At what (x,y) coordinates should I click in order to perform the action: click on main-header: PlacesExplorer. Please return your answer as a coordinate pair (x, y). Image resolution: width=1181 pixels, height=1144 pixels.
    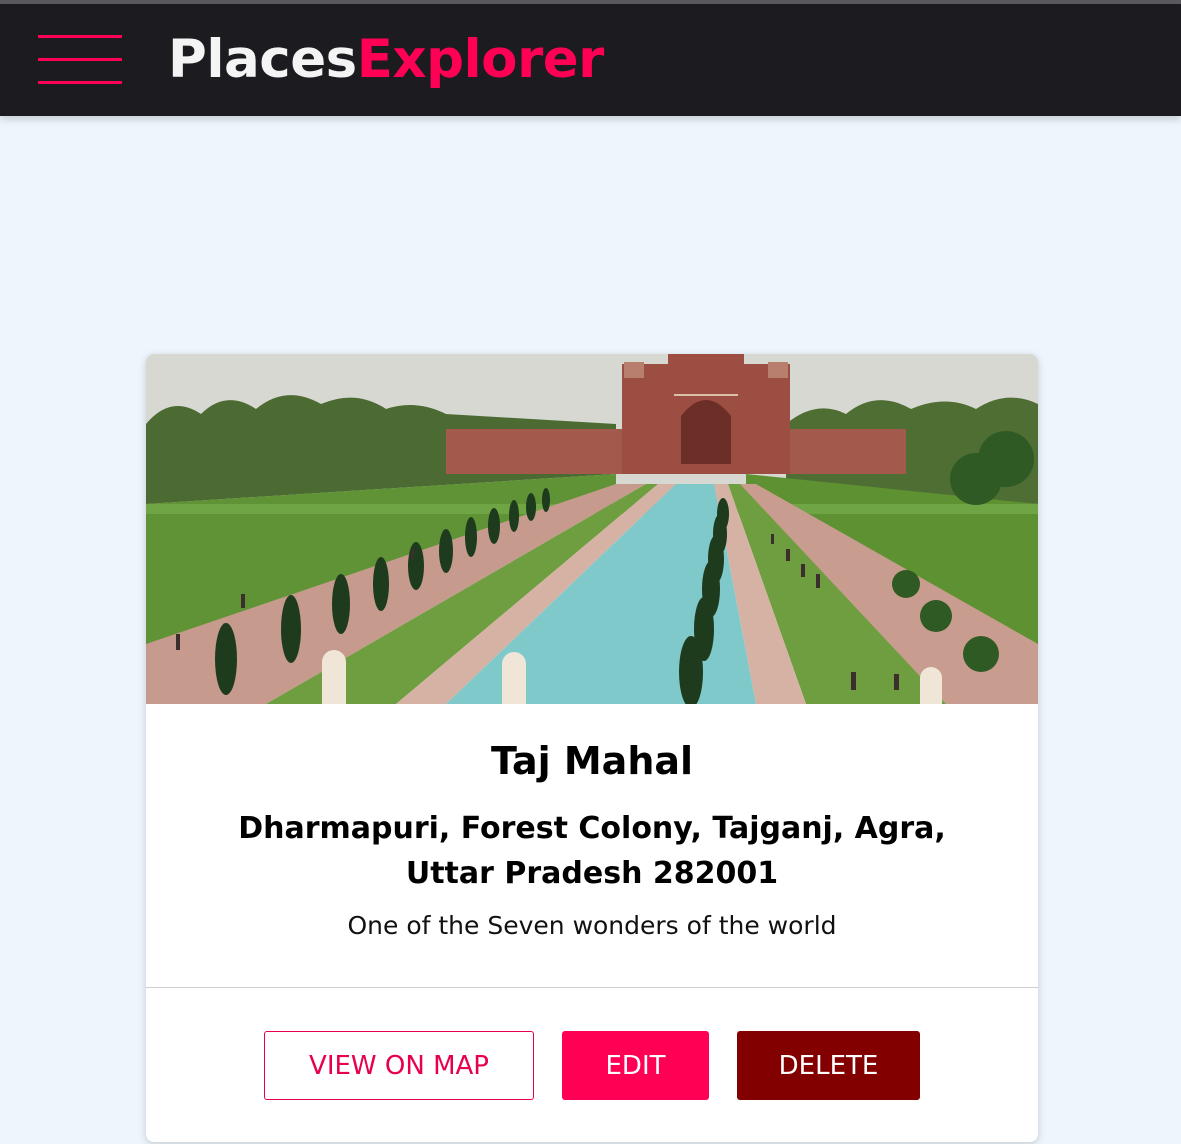
    Looking at the image, I should click on (590, 60).